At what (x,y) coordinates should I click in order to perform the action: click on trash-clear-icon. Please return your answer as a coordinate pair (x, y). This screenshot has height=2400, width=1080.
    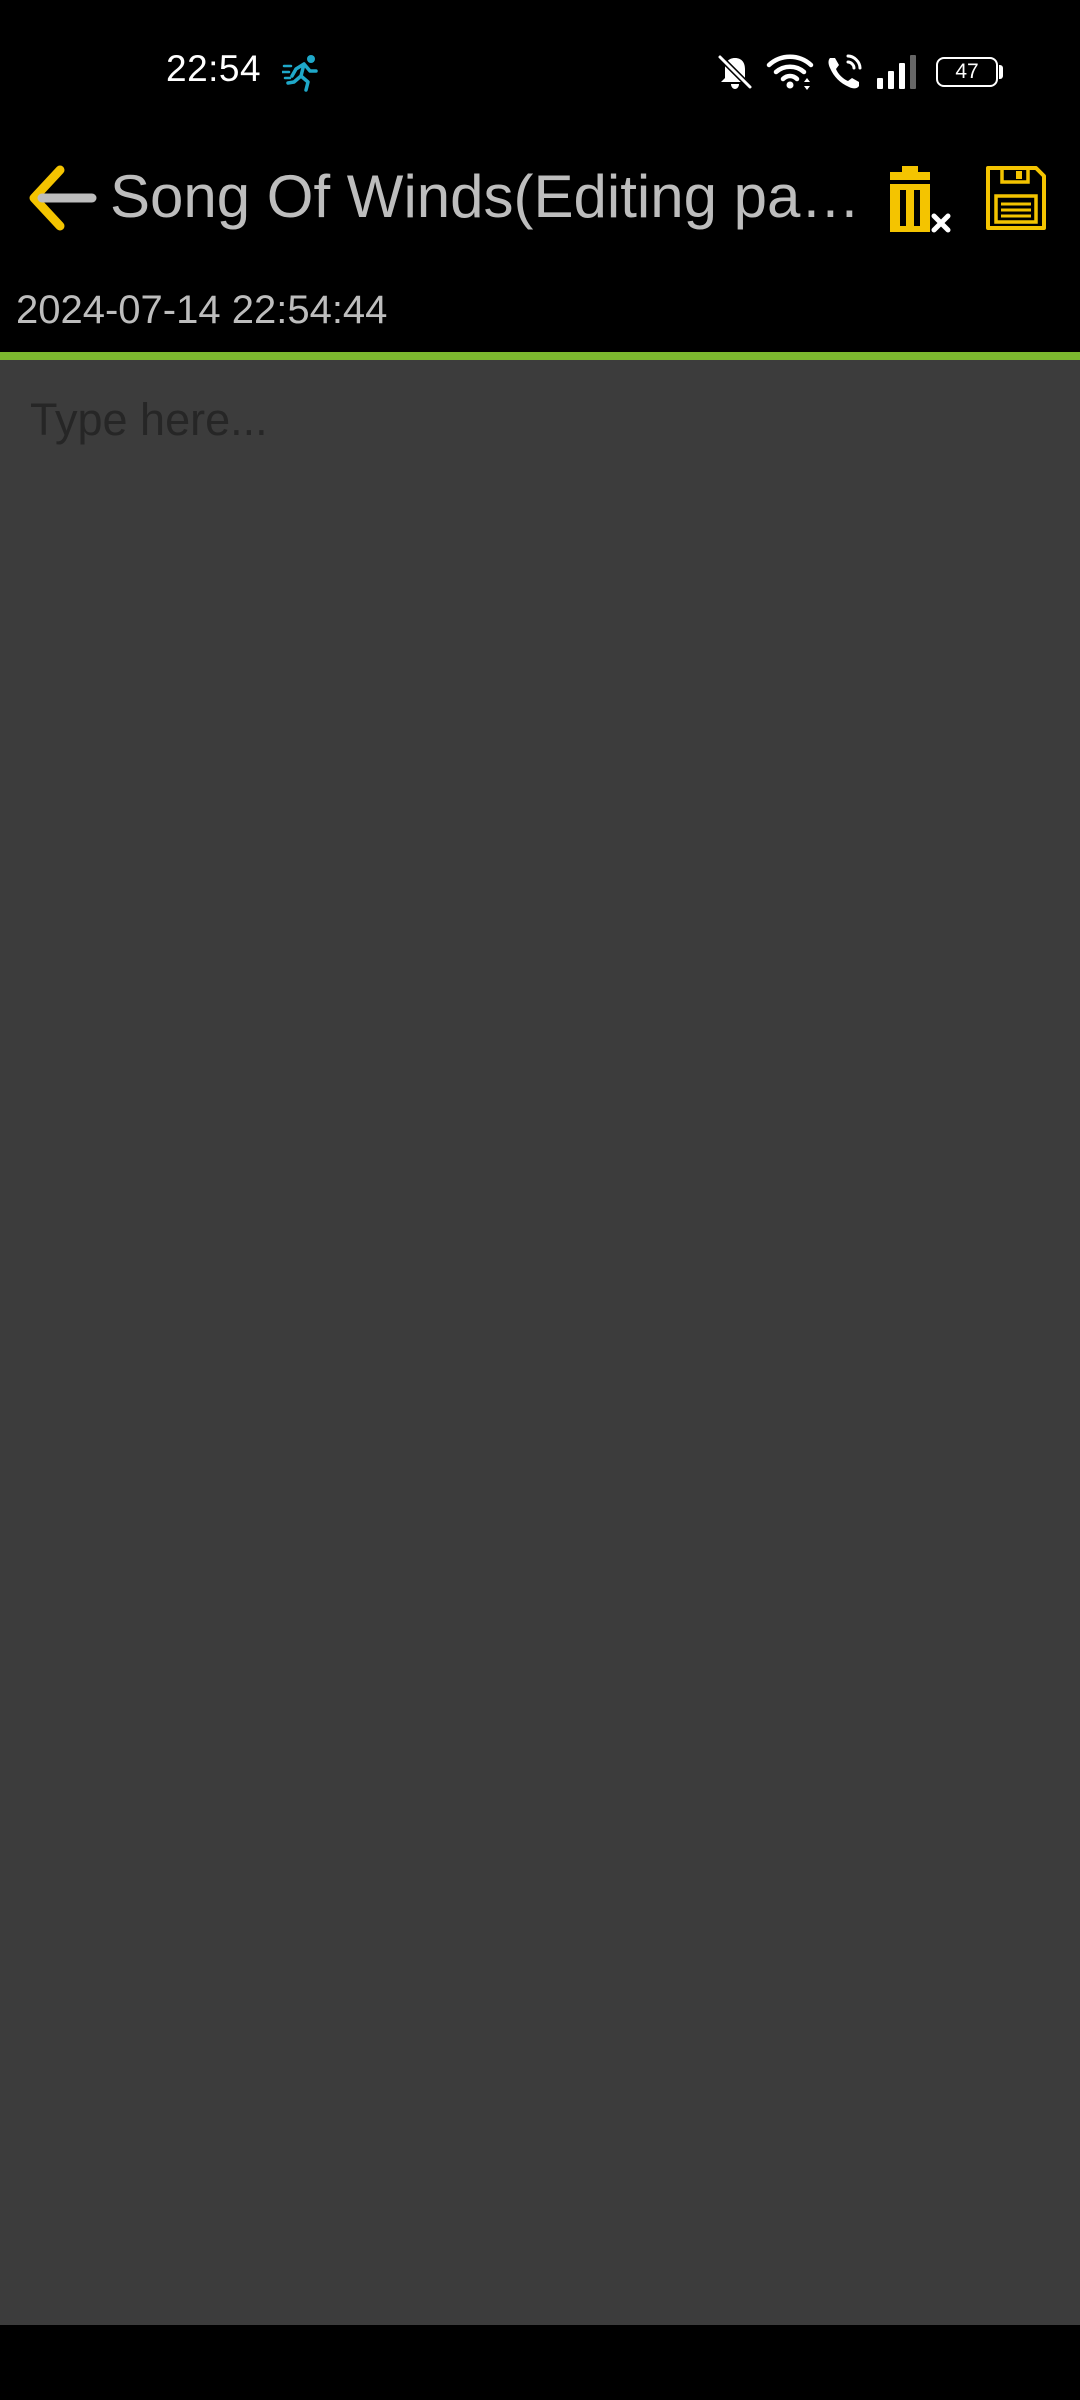
    Looking at the image, I should click on (920, 199).